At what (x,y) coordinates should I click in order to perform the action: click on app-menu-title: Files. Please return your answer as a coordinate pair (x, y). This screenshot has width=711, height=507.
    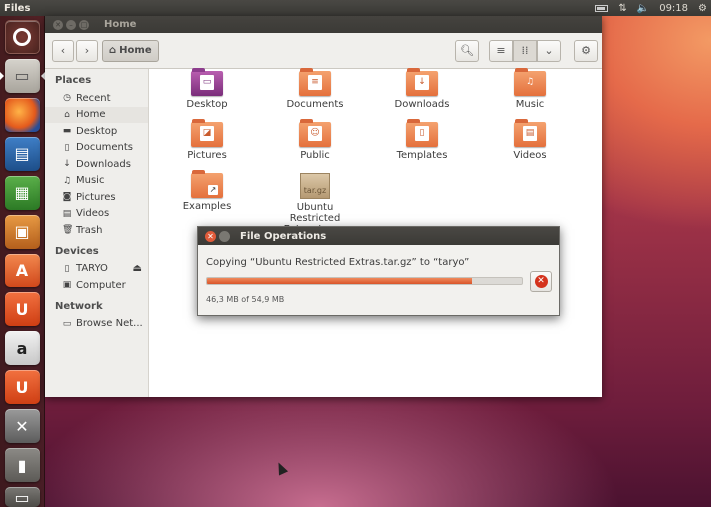
    Looking at the image, I should click on (17, 8).